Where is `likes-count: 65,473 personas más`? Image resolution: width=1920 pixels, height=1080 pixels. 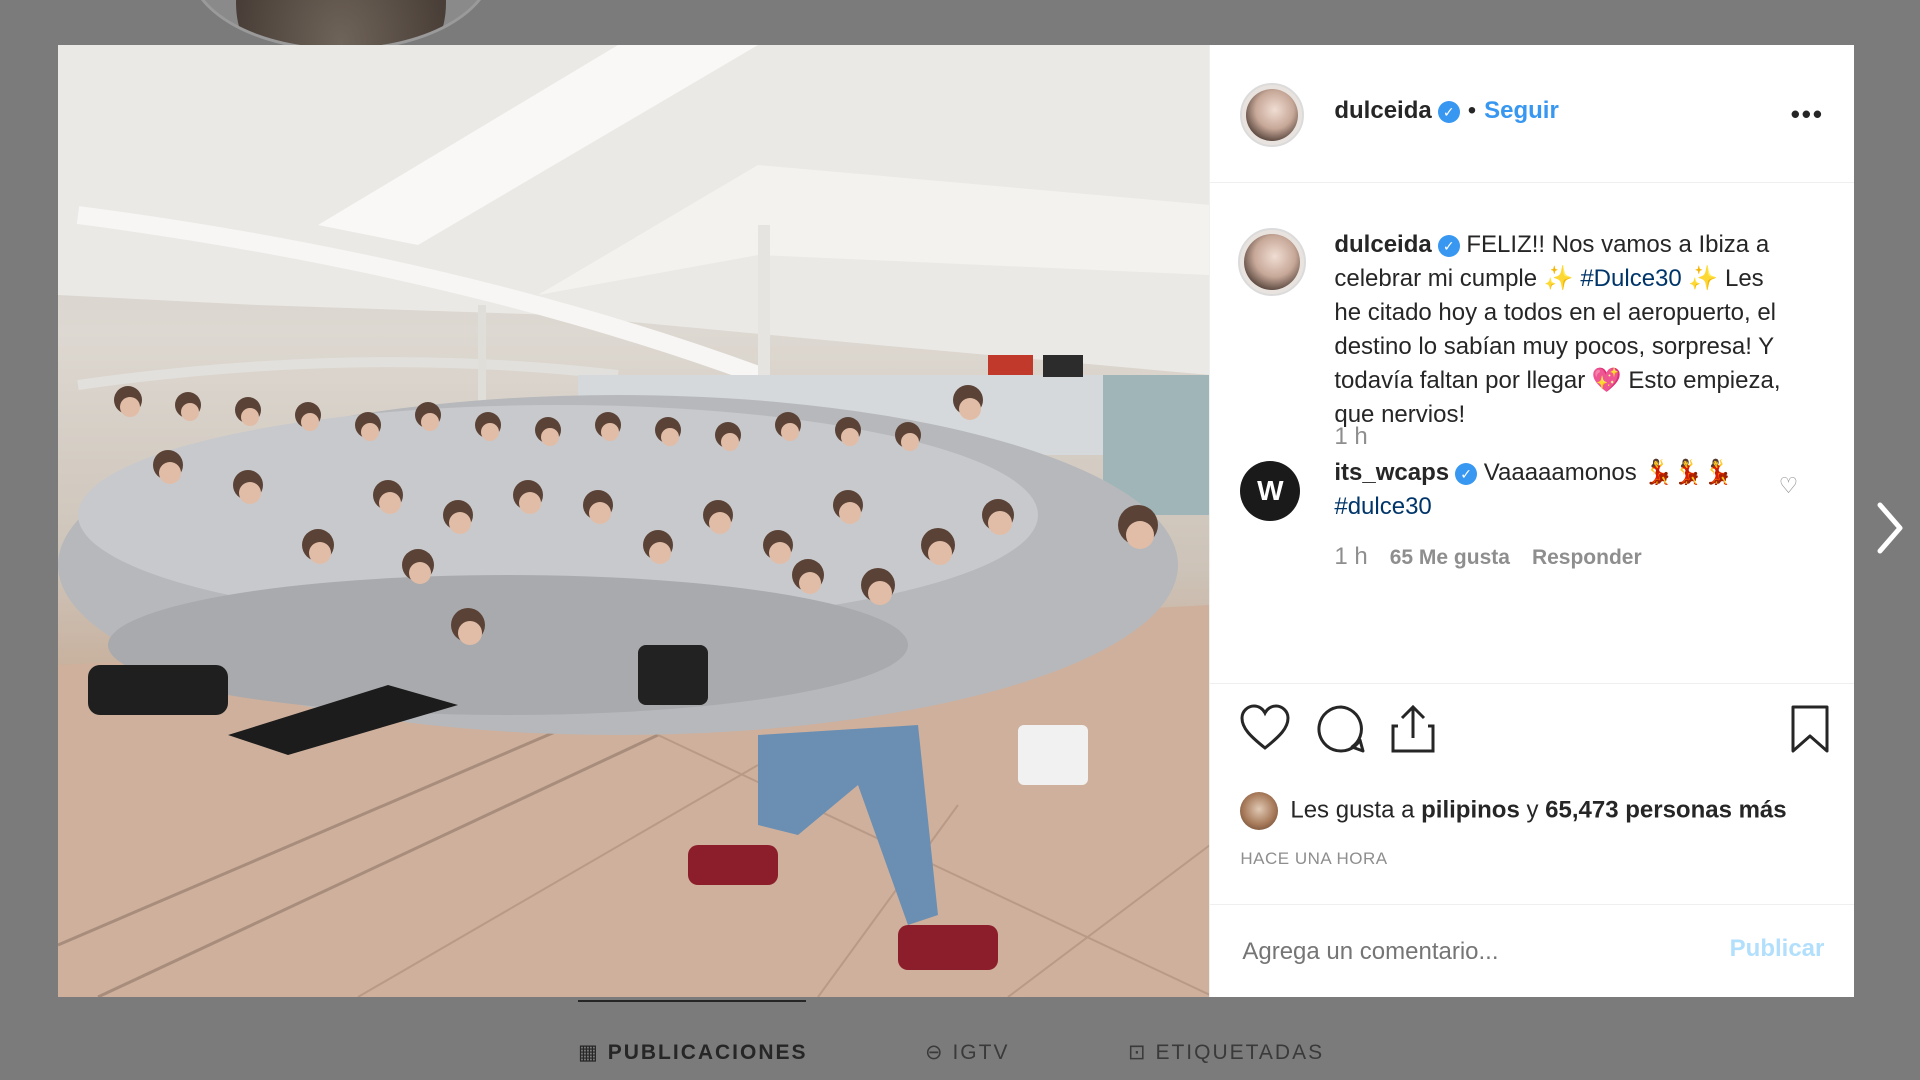
likes-count: 65,473 personas más is located at coordinates (1666, 809).